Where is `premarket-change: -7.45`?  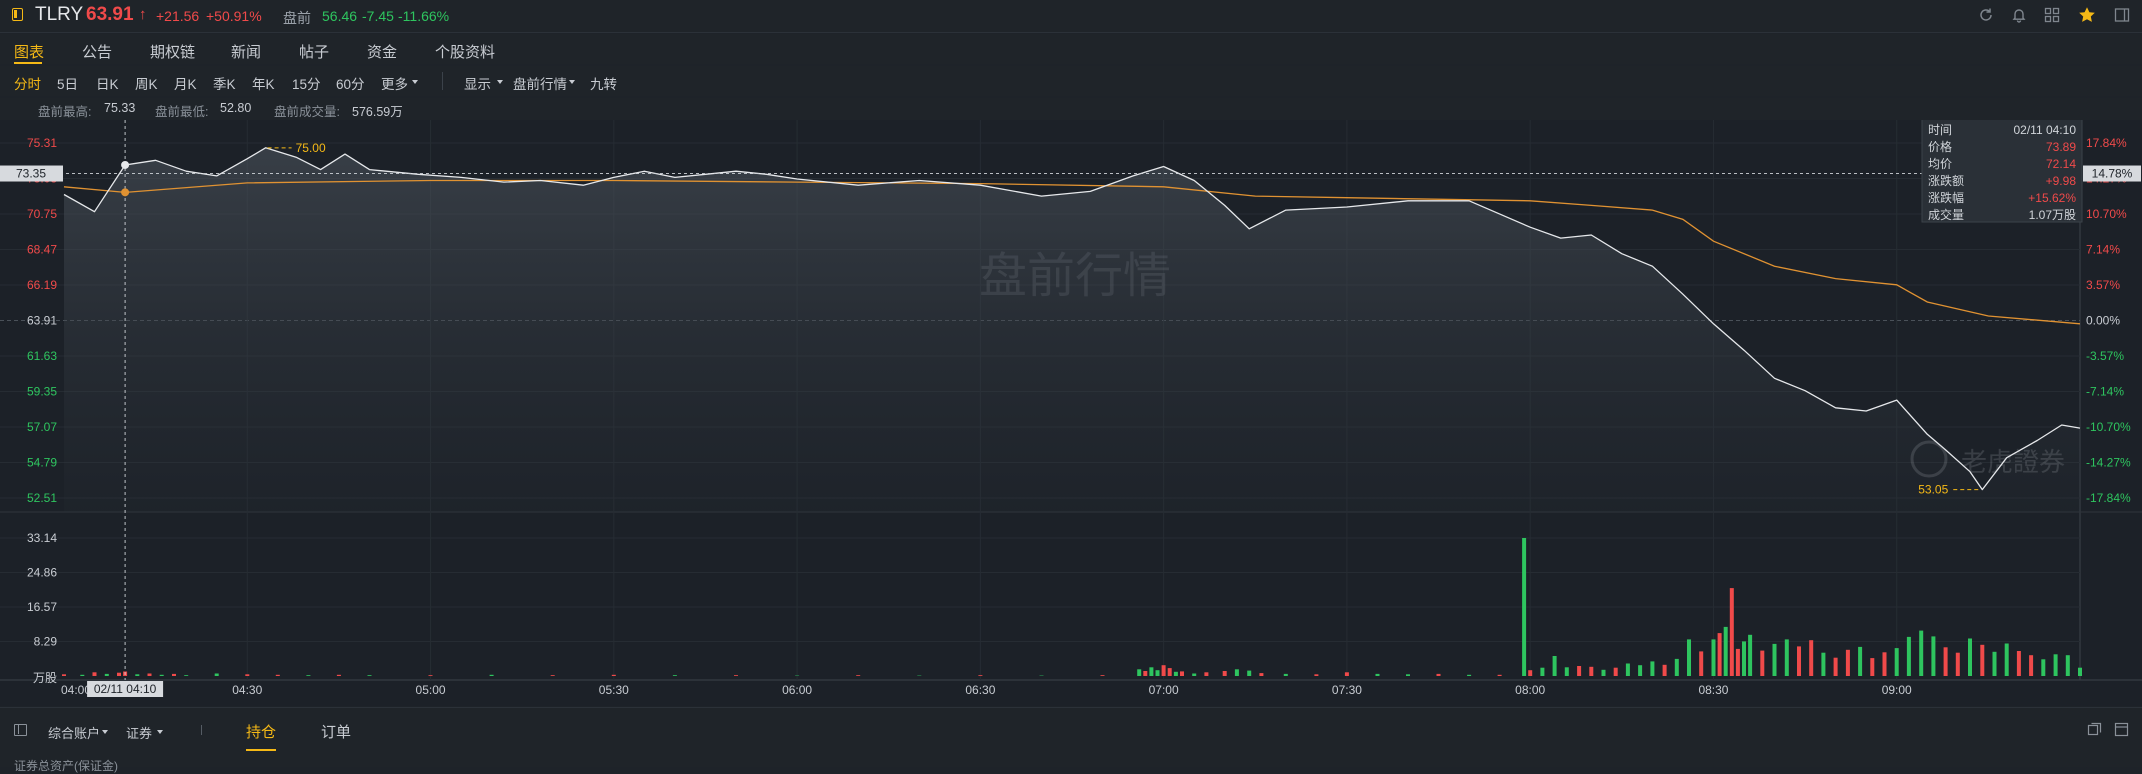
premarket-change: -7.45 is located at coordinates (378, 16).